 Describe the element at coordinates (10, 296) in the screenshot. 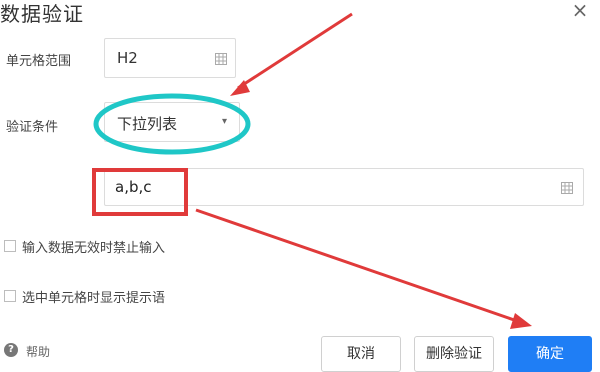

I see `show-prompt-checkbox` at that location.